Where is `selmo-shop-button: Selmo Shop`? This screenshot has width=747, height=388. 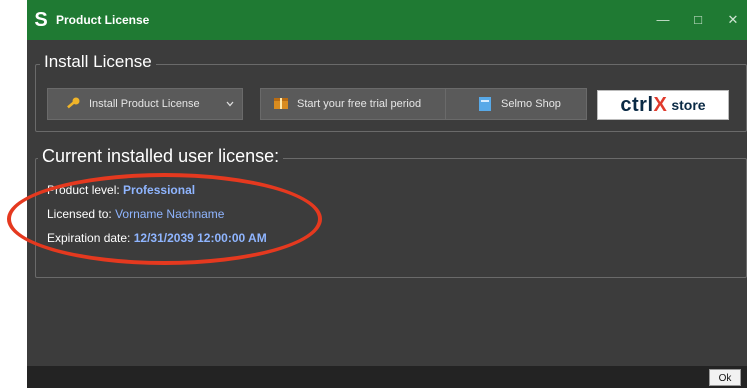 selmo-shop-button: Selmo Shop is located at coordinates (516, 104).